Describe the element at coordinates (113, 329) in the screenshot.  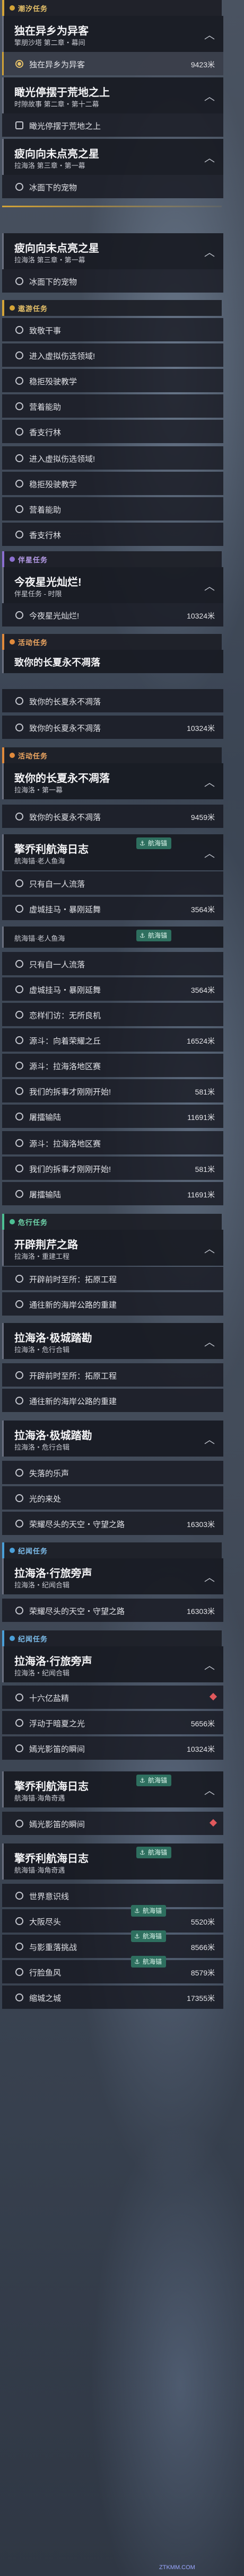
I see `quest-step: 致敬干事` at that location.